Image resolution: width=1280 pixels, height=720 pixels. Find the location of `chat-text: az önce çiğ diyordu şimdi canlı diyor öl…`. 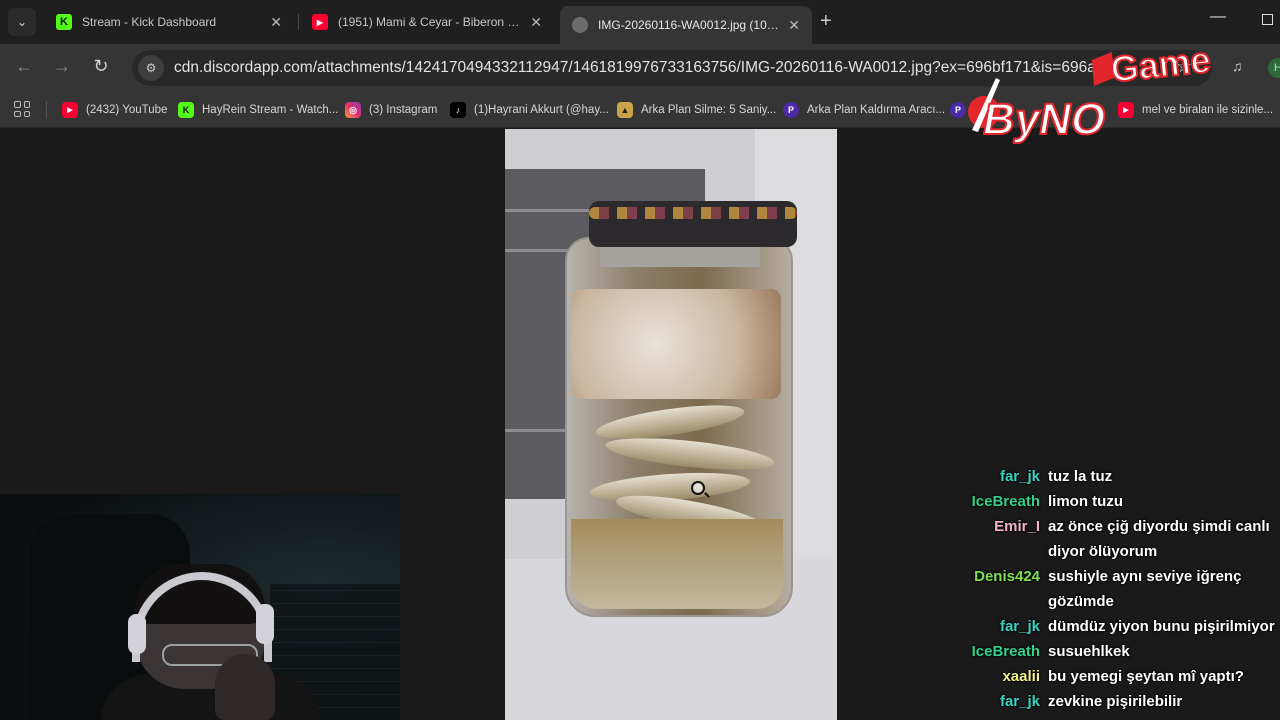

chat-text: az önce çiğ diyordu şimdi canlı diyor öl… is located at coordinates (1159, 539).